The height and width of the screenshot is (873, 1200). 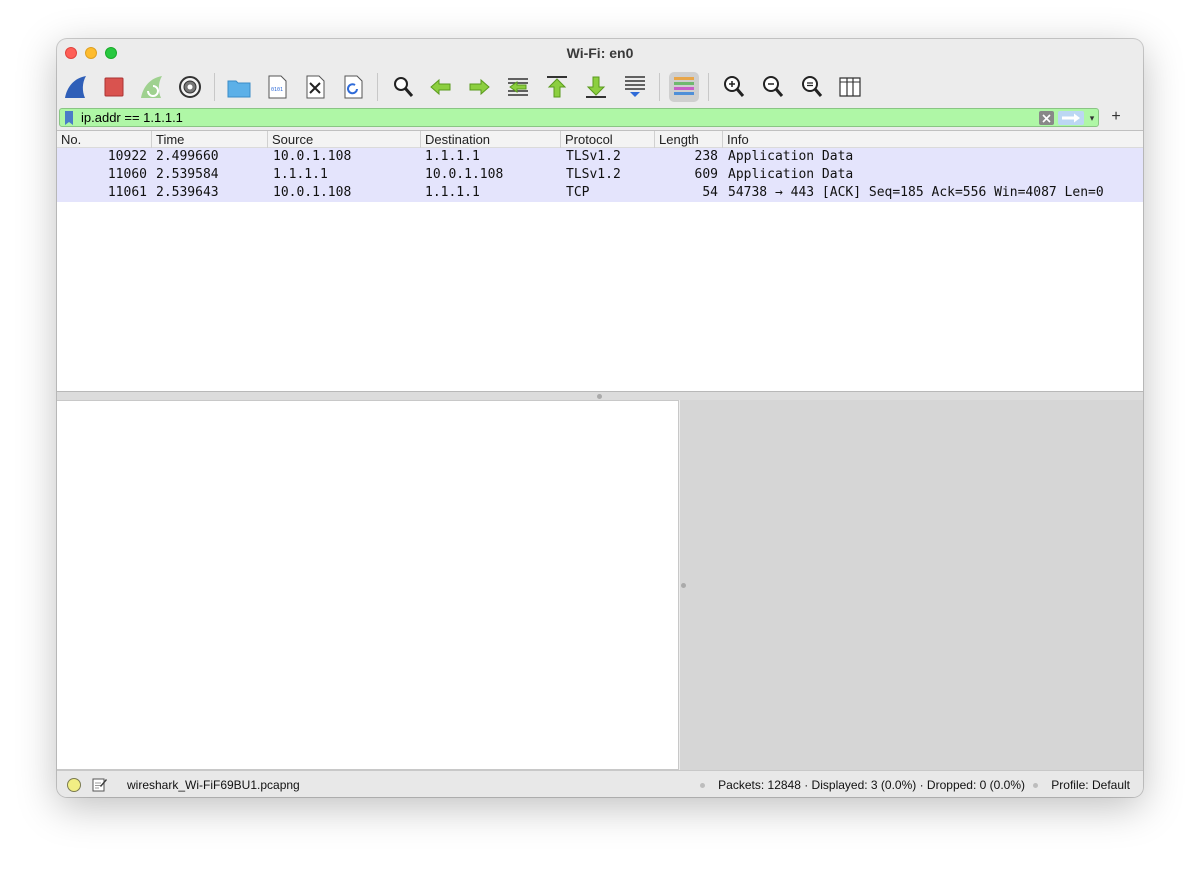 I want to click on column-header-protocol: Protocol, so click(x=607, y=139).